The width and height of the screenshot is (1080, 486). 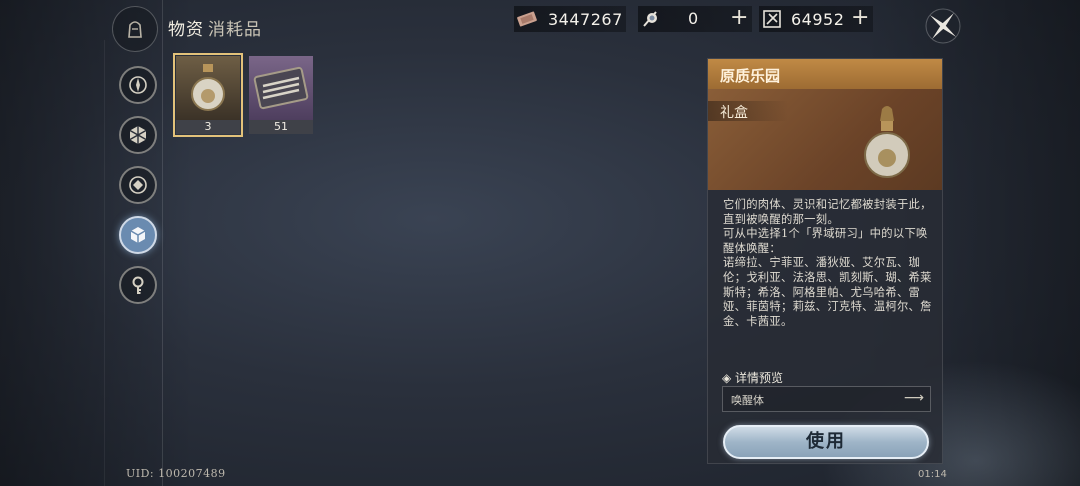 What do you see at coordinates (826, 442) in the screenshot?
I see `use-button: 使用` at bounding box center [826, 442].